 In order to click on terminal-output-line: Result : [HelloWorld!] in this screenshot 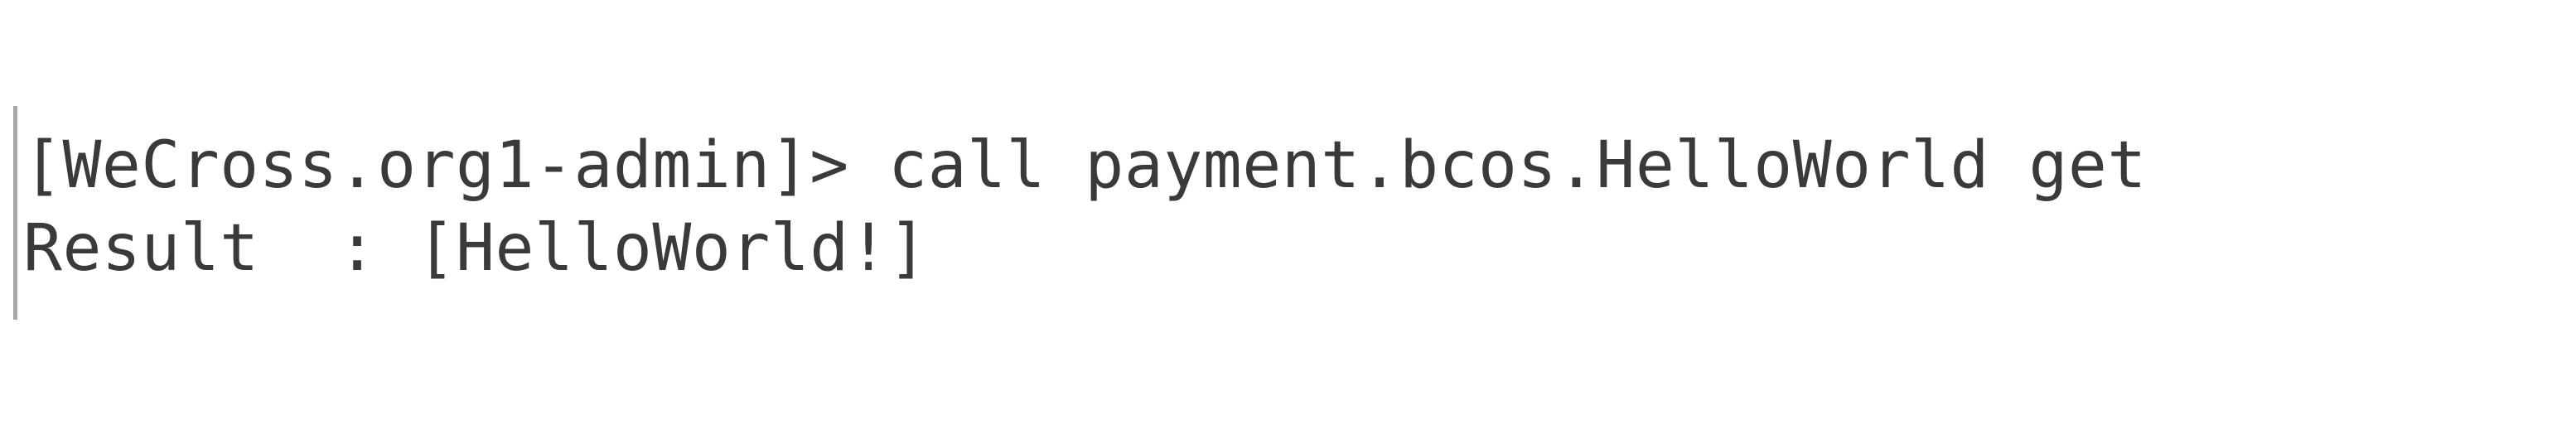, I will do `click(476, 248)`.